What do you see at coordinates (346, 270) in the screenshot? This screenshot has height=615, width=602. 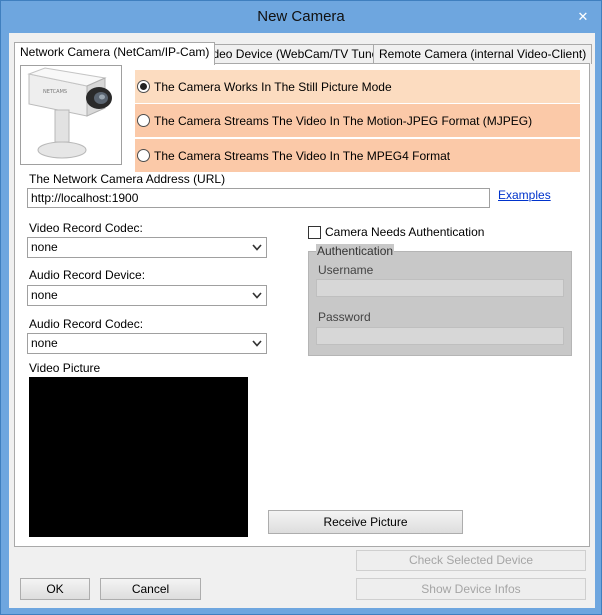 I see `username-label: Username` at bounding box center [346, 270].